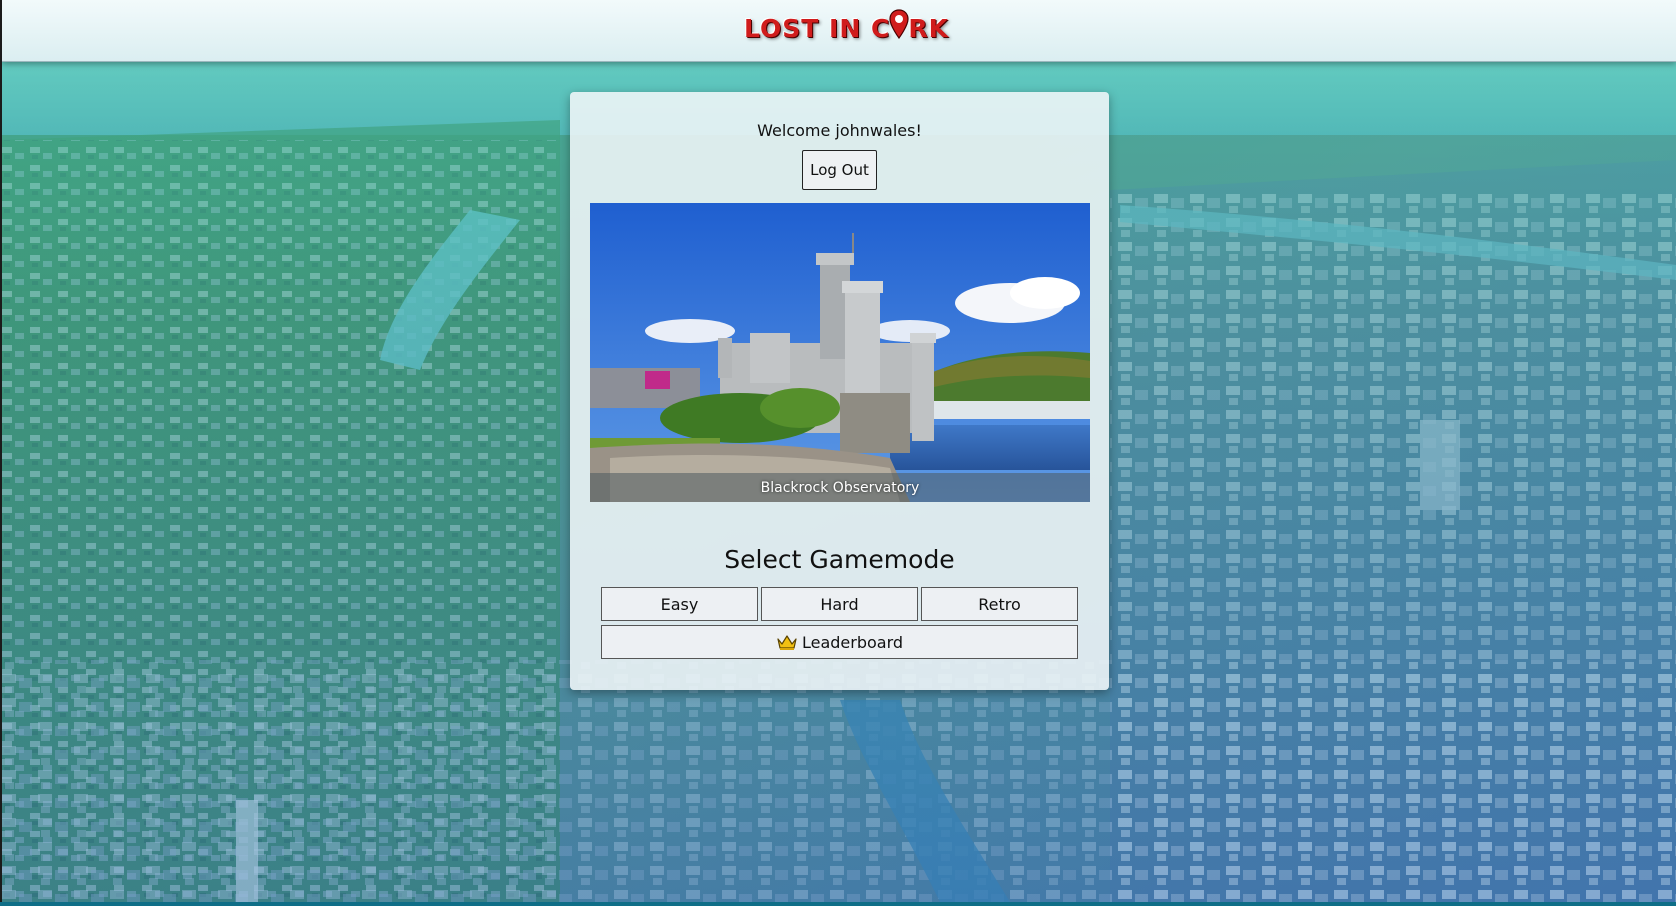 The height and width of the screenshot is (906, 1676). I want to click on crown-icon, so click(787, 642).